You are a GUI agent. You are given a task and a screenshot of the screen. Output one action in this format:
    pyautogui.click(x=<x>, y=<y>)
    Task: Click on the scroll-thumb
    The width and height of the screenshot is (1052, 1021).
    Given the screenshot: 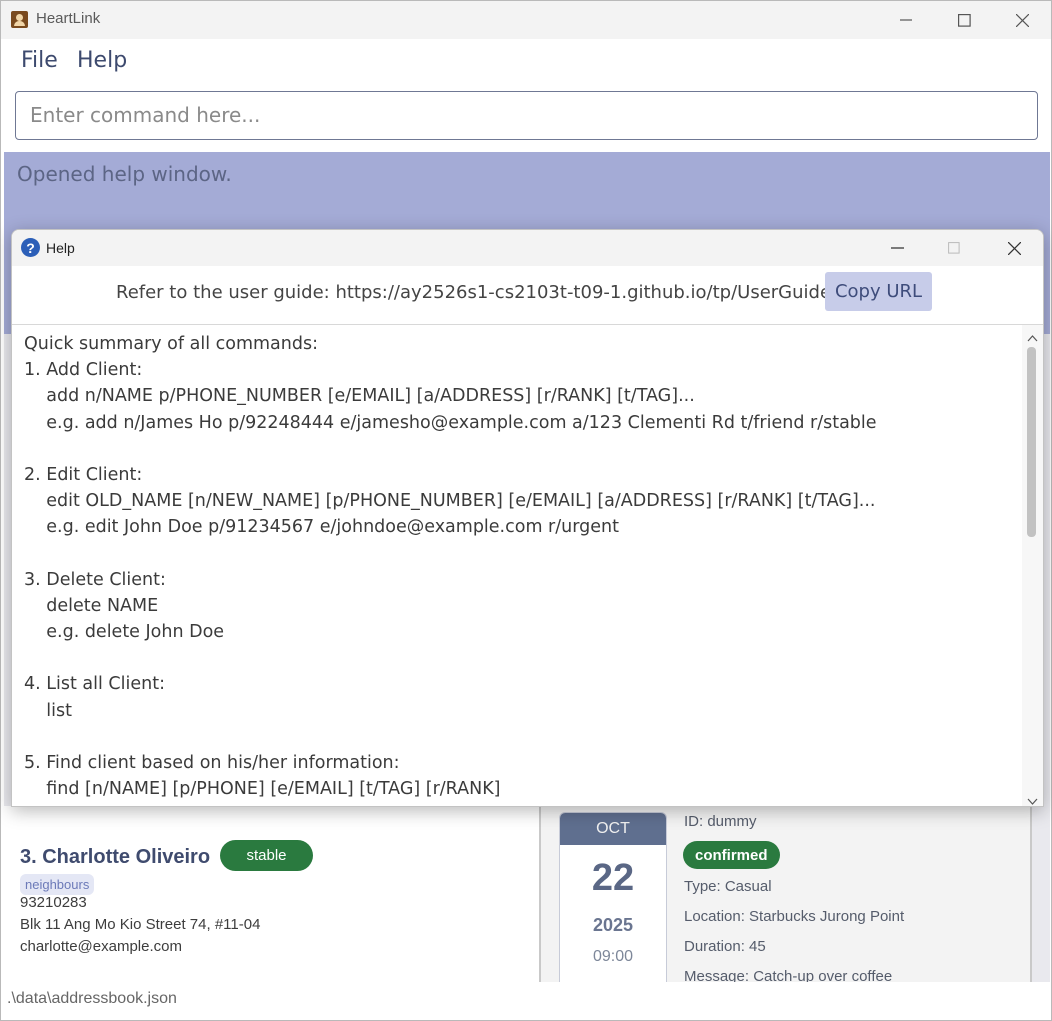 What is the action you would take?
    pyautogui.click(x=1031, y=442)
    